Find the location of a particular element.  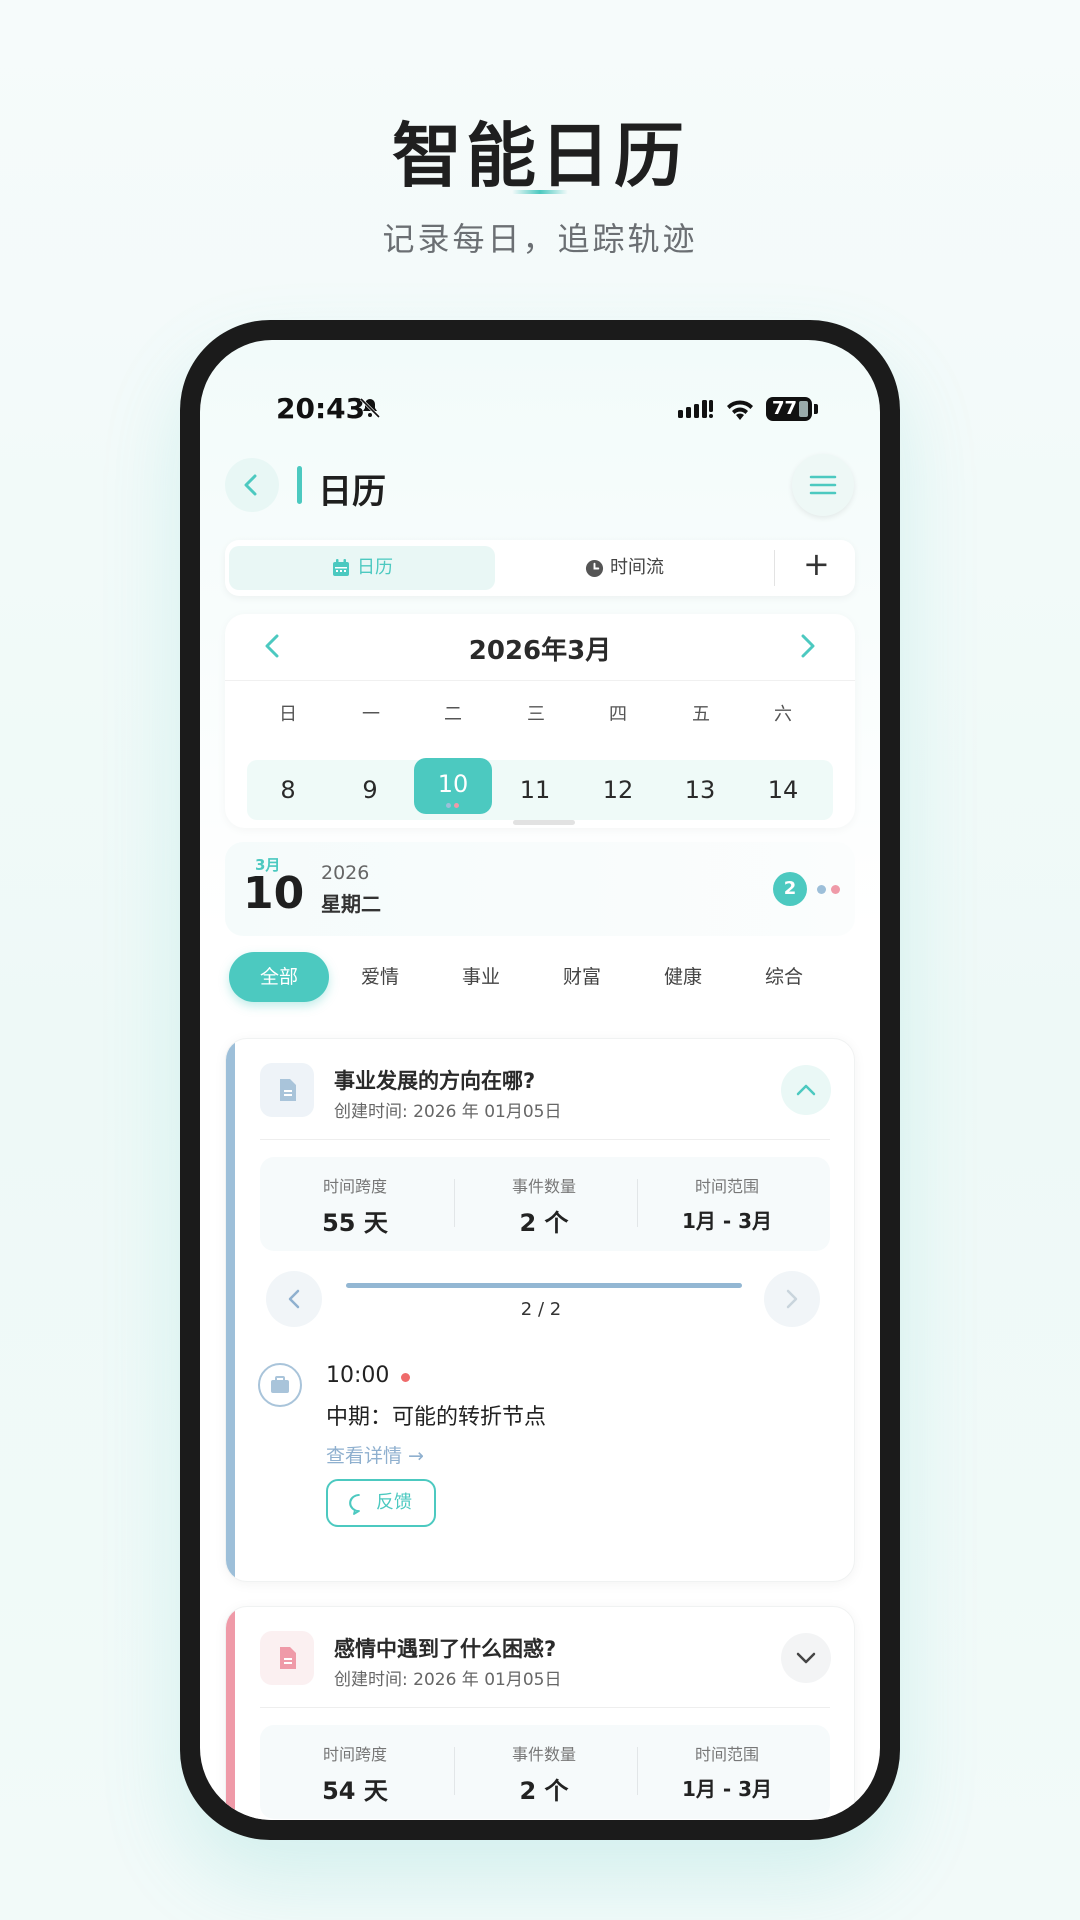

calendar-card: 2026年3月 日 一 二 三 四 五 六 8 9 10 11 12 13 14 is located at coordinates (540, 721).